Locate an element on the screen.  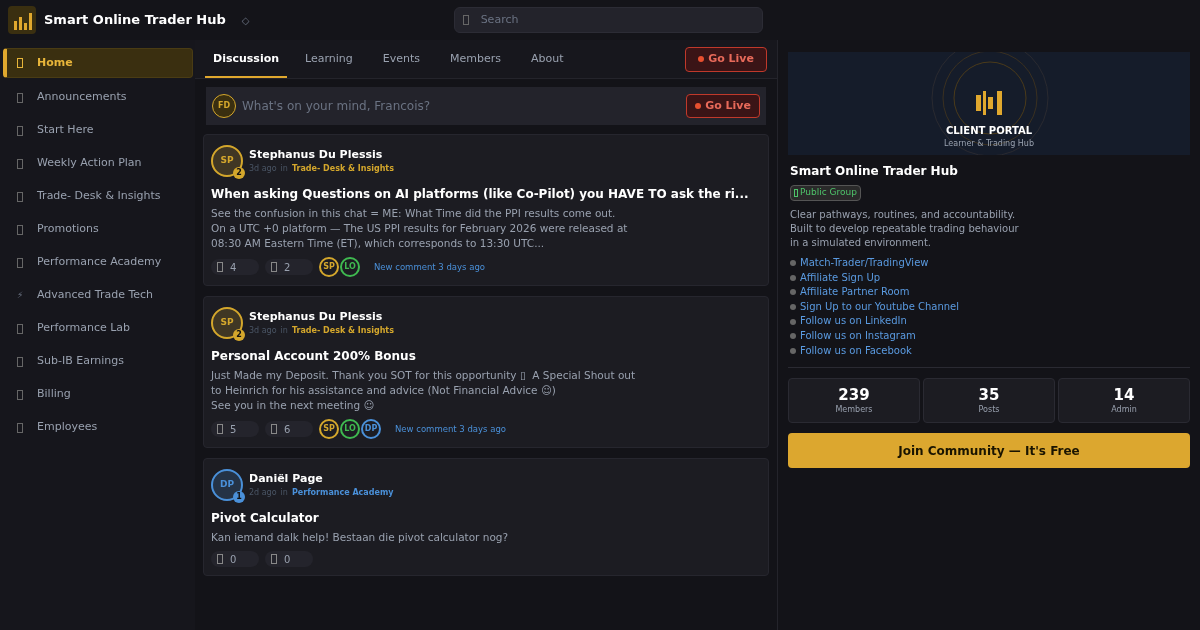
sidebar-item: Promotions is located at coordinates (98, 229).